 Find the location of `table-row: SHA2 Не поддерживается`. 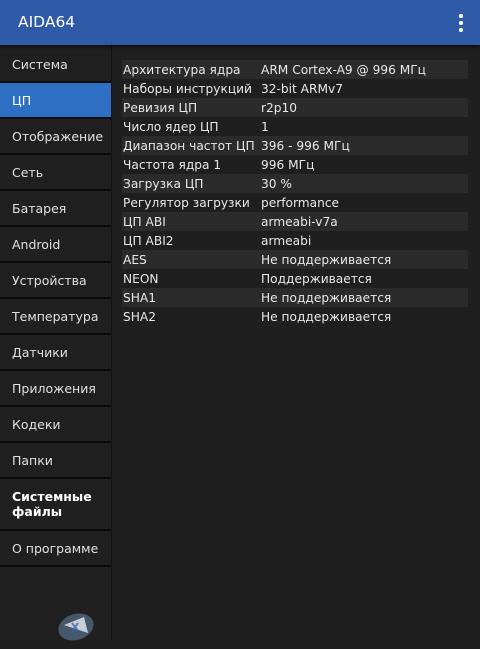

table-row: SHA2 Не поддерживается is located at coordinates (295, 316).